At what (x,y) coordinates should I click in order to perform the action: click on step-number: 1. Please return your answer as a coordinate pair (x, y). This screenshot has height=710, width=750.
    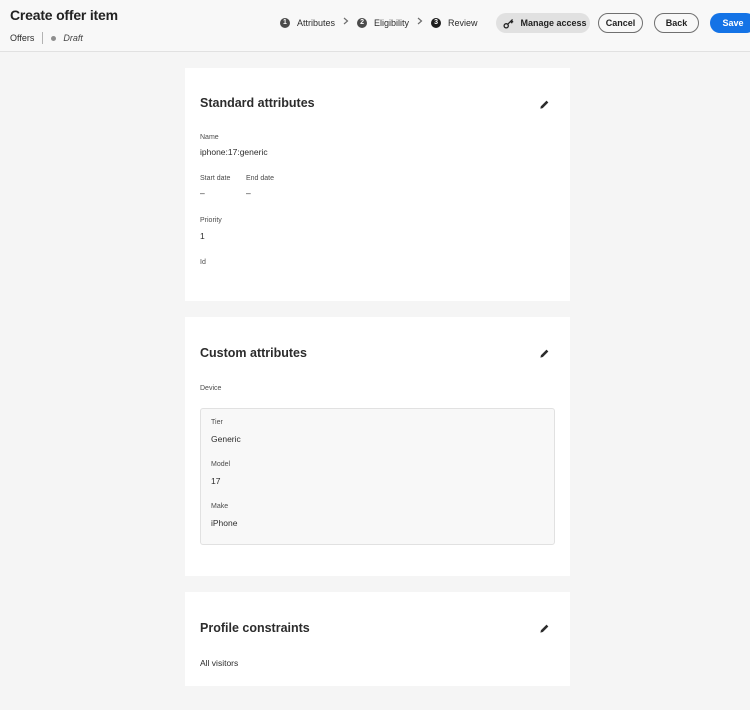
    Looking at the image, I should click on (285, 22).